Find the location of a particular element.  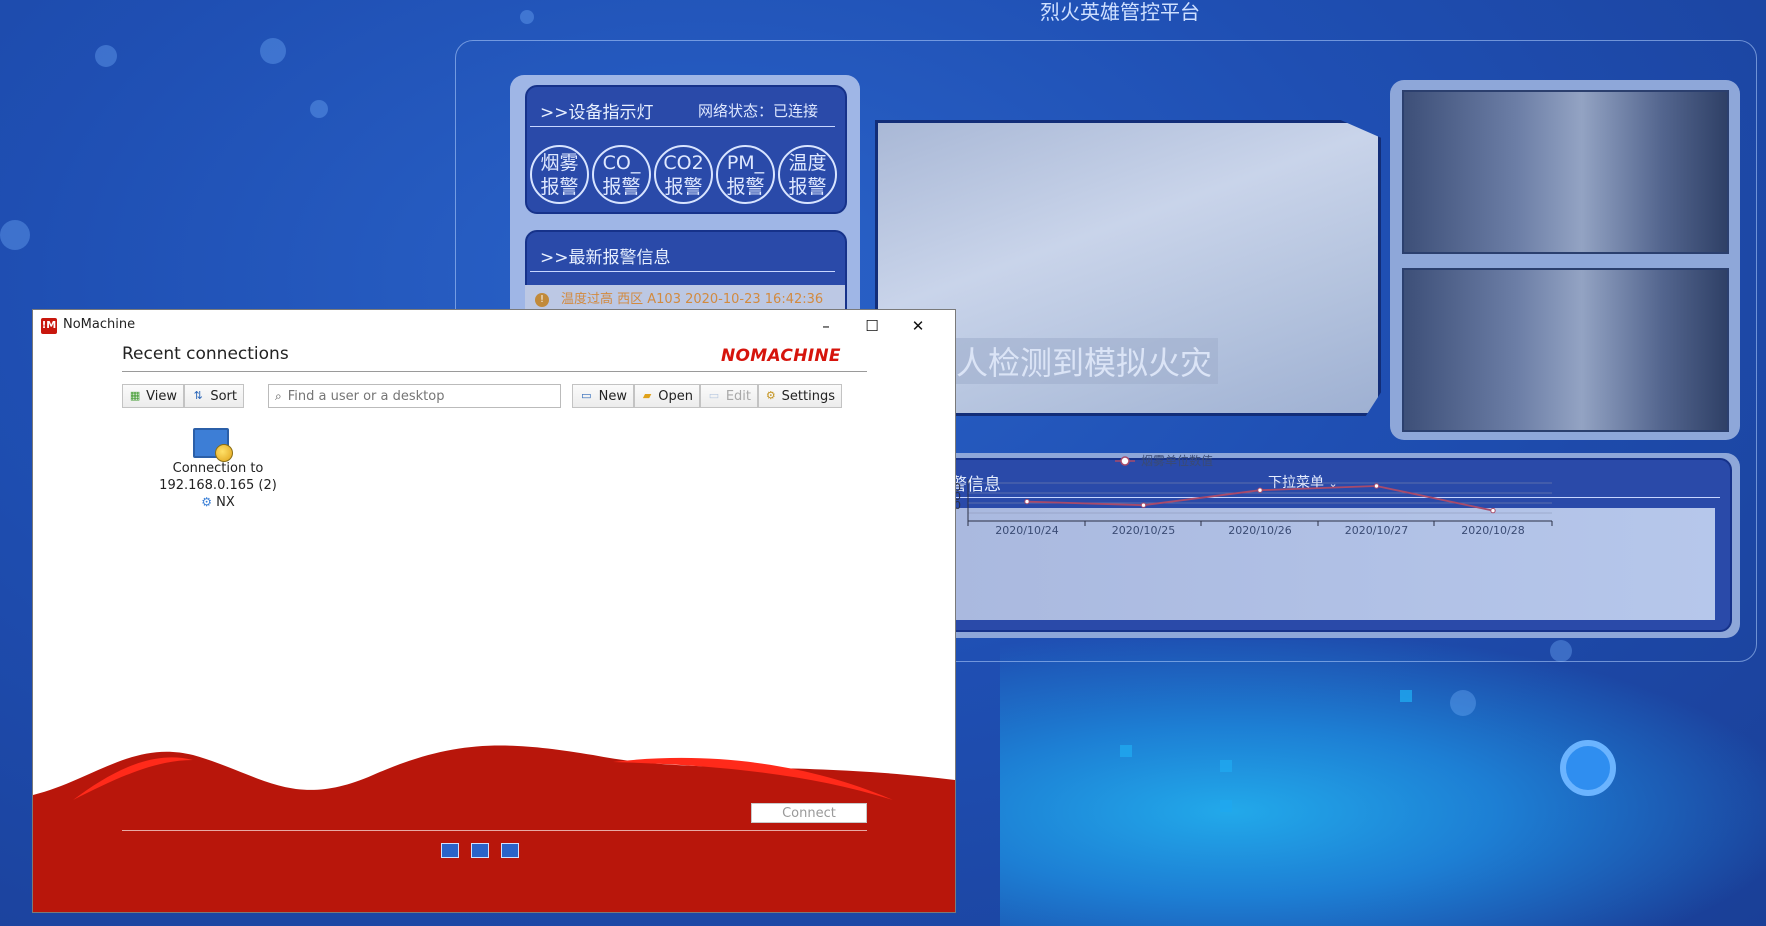

alarm-label: CO_ is located at coordinates (621, 162).